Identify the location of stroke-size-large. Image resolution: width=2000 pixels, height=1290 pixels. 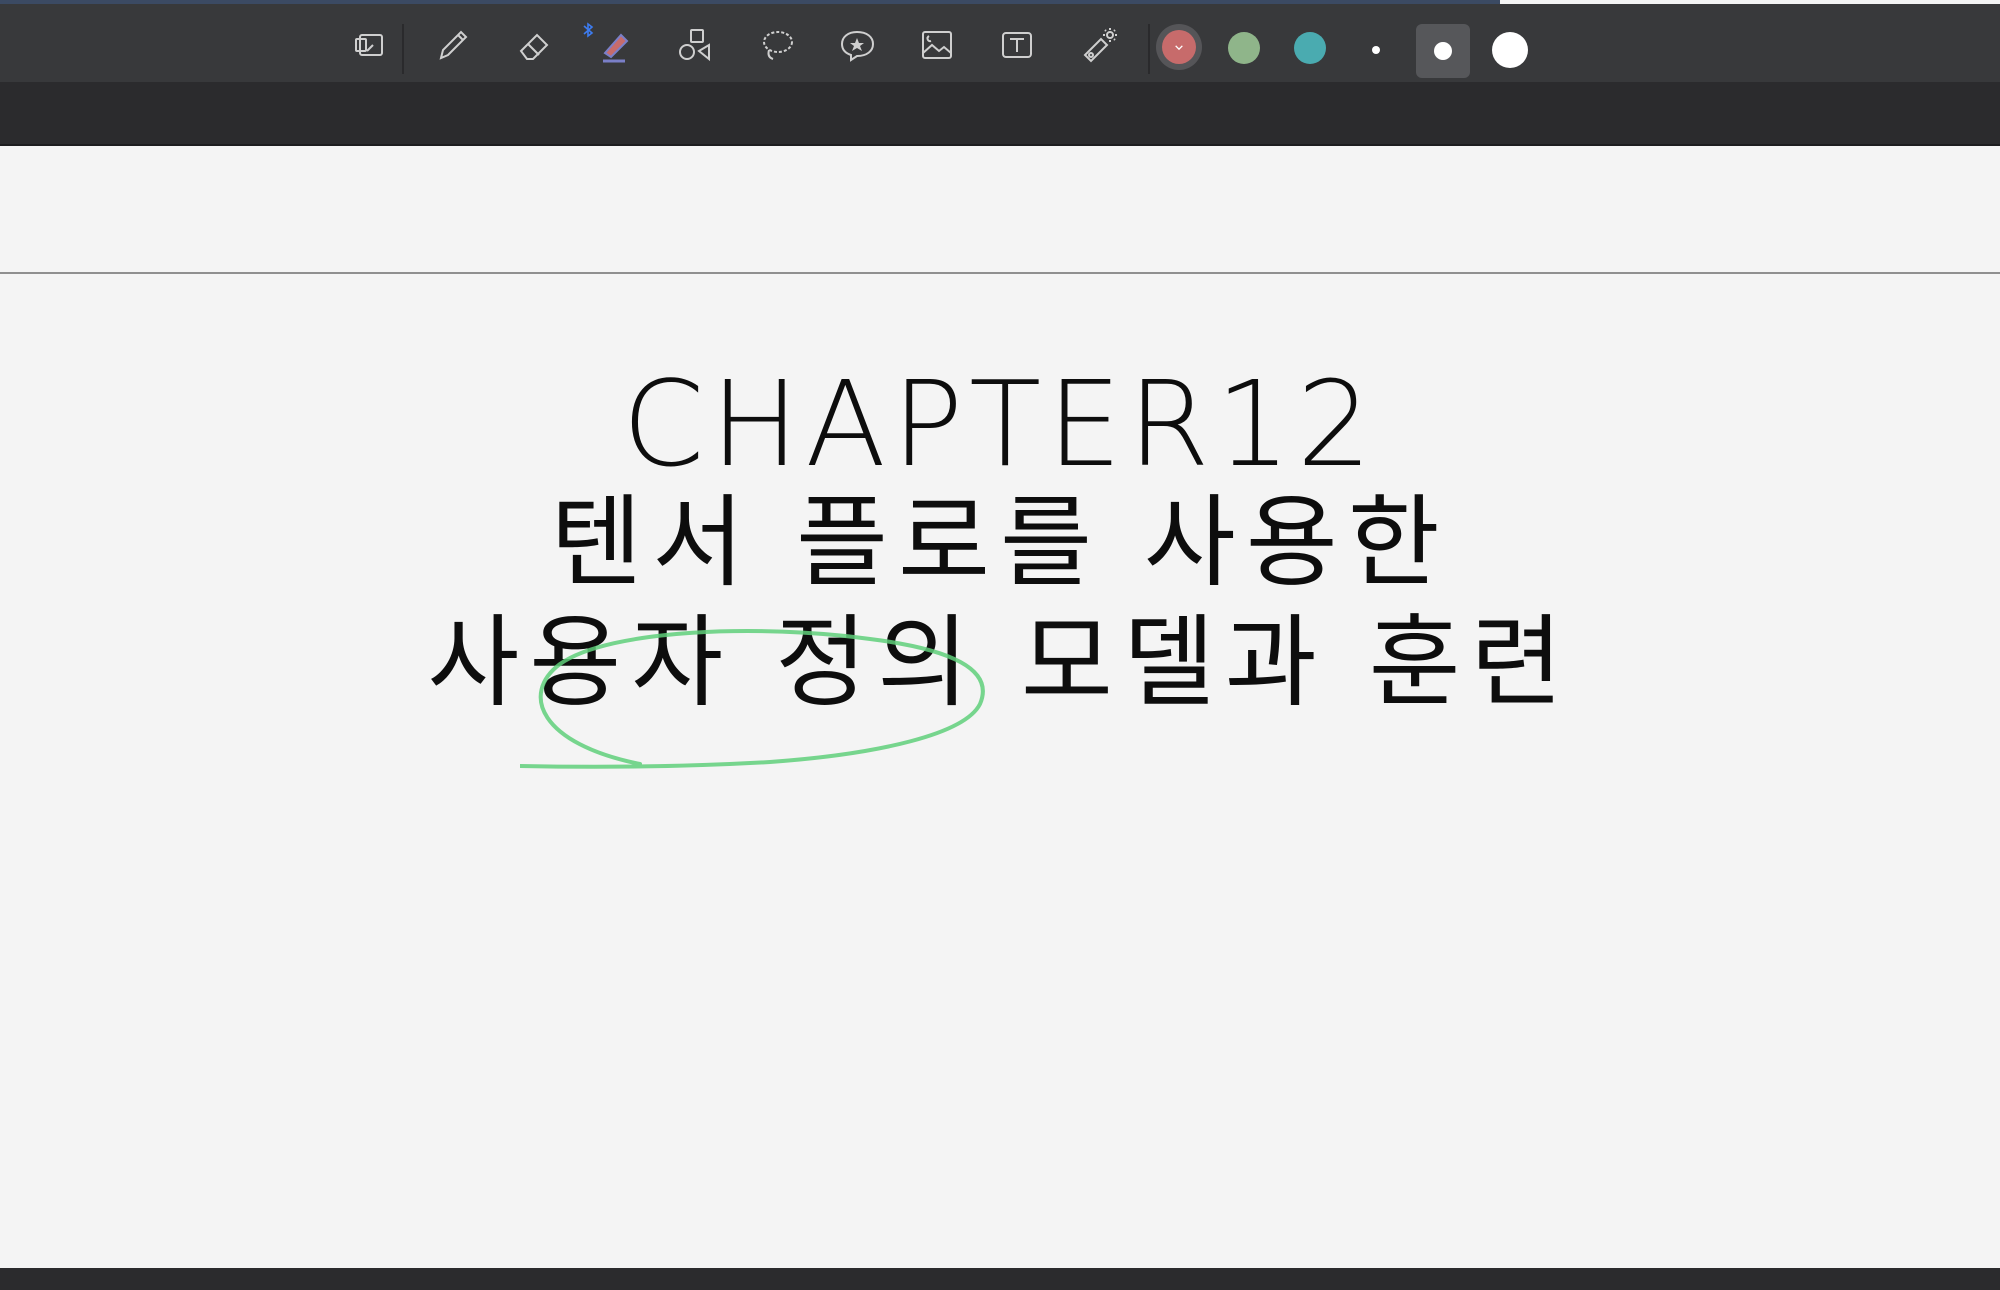
(1510, 50).